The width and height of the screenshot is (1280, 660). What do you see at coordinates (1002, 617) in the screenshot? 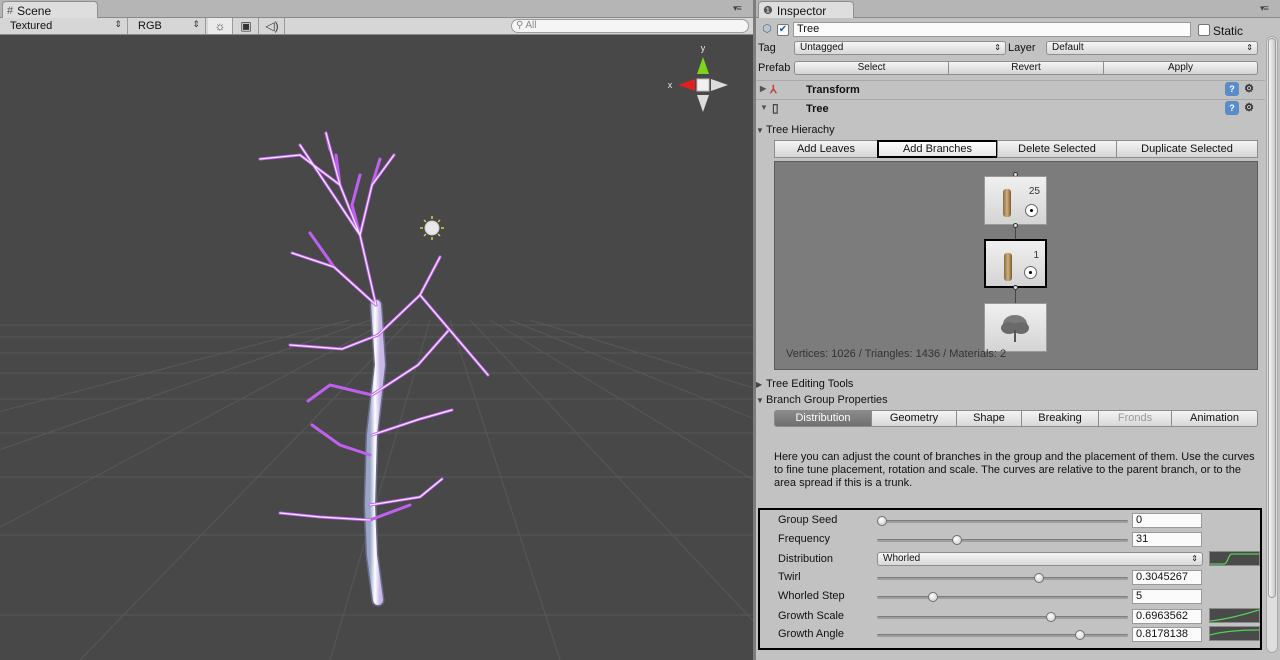
I see `growth-scale-slider` at bounding box center [1002, 617].